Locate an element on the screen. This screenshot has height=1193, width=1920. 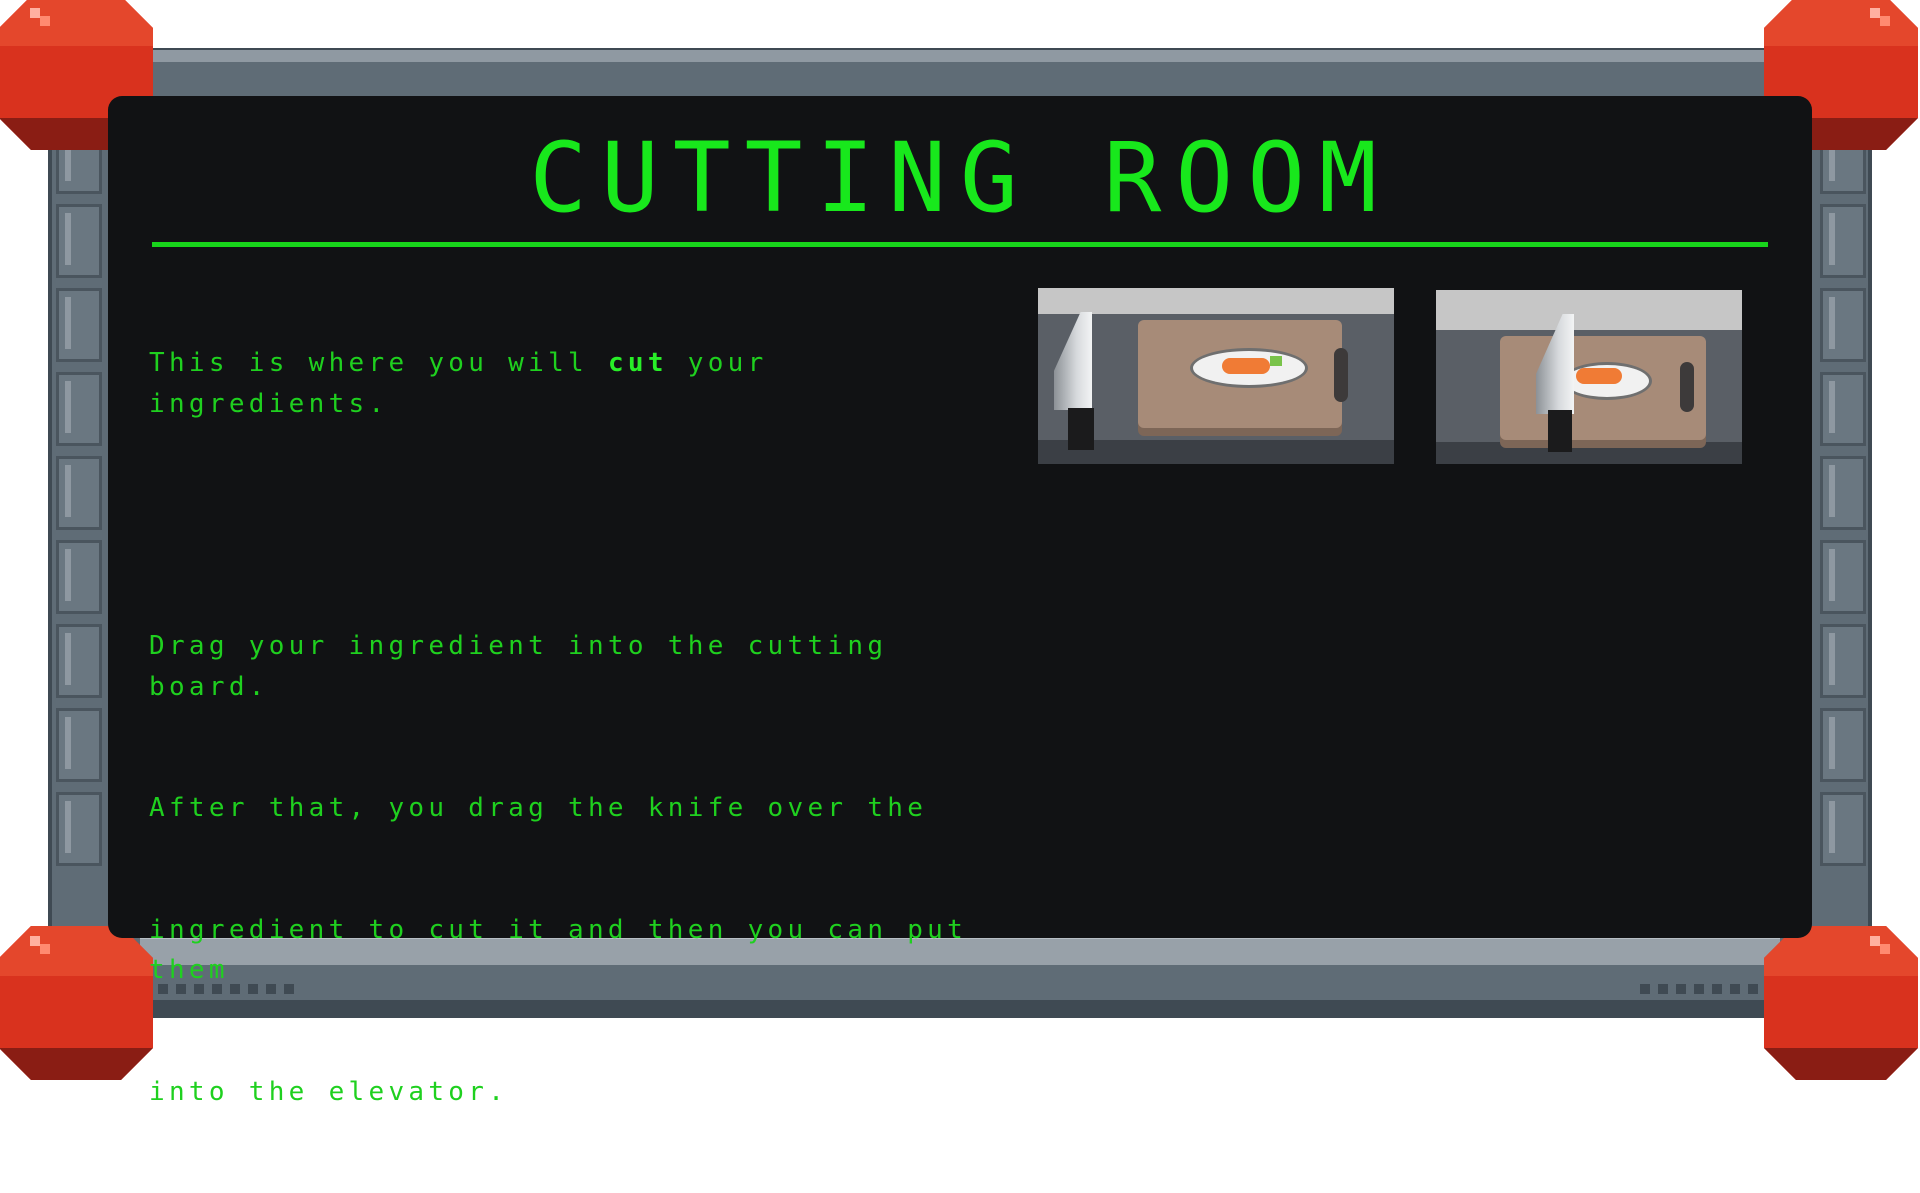
page-title: CUTTING ROOM is located at coordinates (960, 178).